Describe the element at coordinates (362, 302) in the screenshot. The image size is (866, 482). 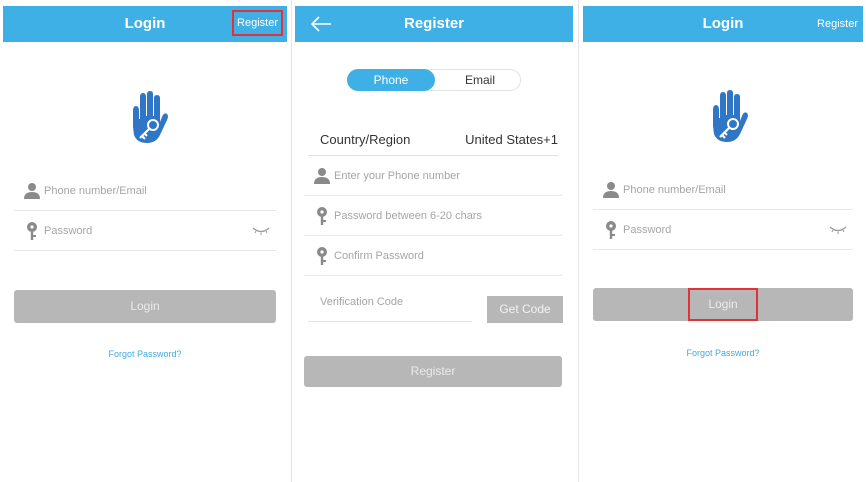
I see `verification-code-placeholder: Verification Code` at that location.